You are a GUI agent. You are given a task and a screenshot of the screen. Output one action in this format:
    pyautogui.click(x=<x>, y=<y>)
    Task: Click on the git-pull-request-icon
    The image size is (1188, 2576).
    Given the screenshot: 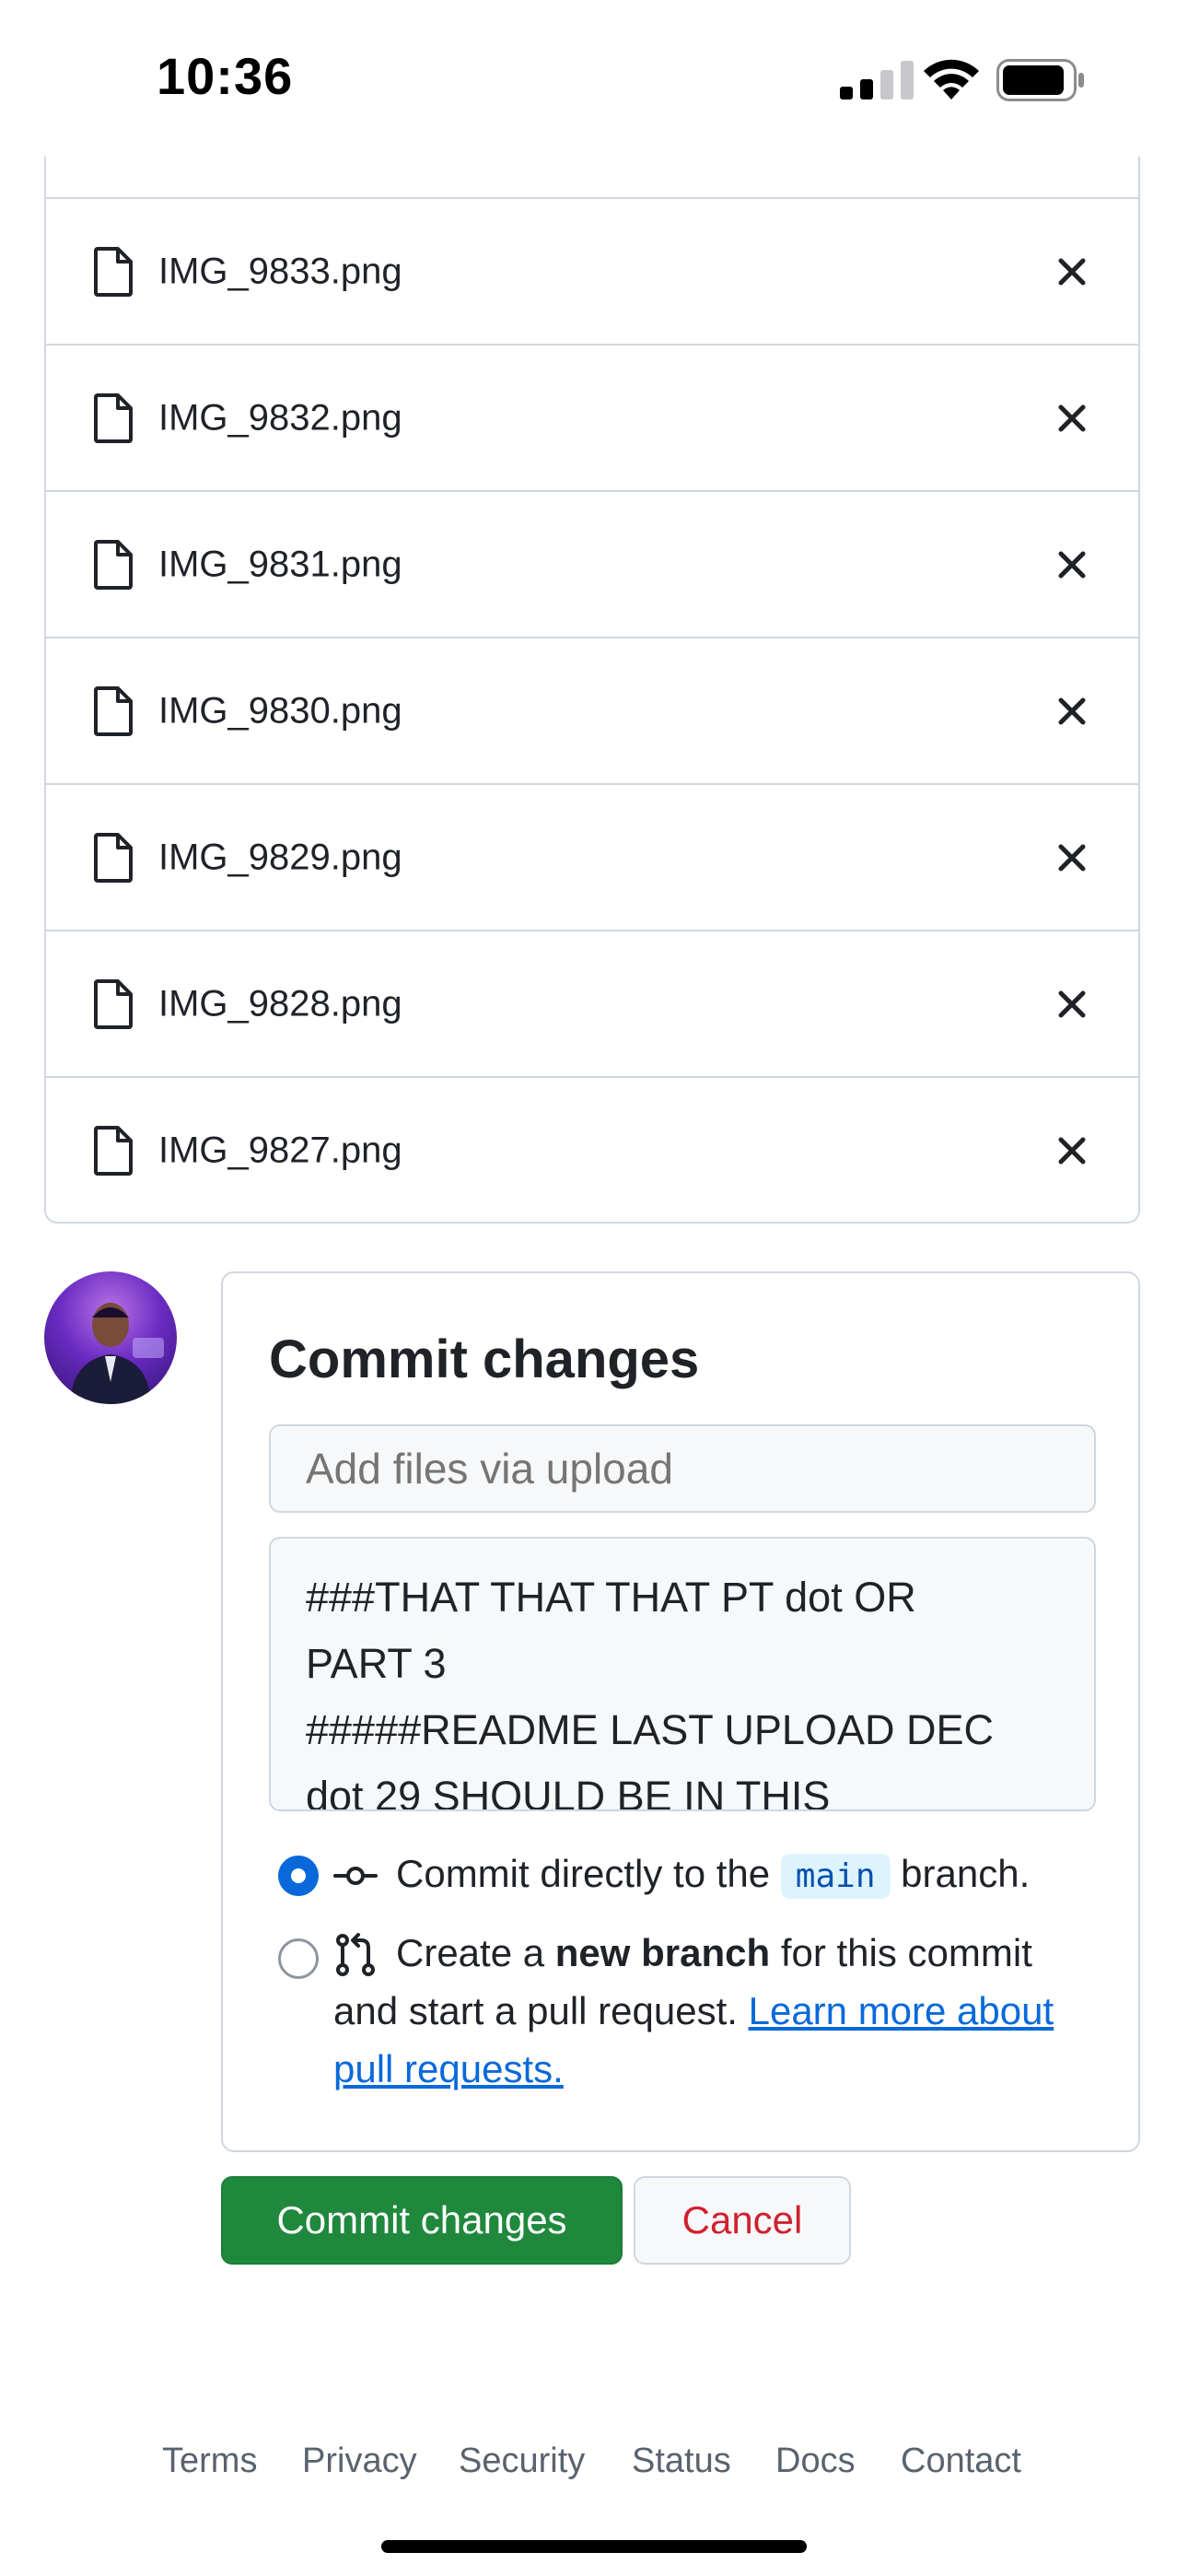 What is the action you would take?
    pyautogui.click(x=355, y=1954)
    